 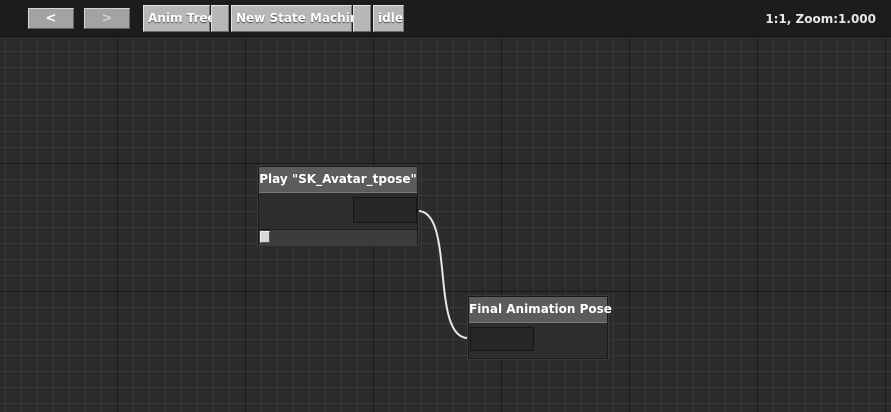 What do you see at coordinates (540, 327) in the screenshot?
I see `final-animation-pose-node: Final Animation Pose` at bounding box center [540, 327].